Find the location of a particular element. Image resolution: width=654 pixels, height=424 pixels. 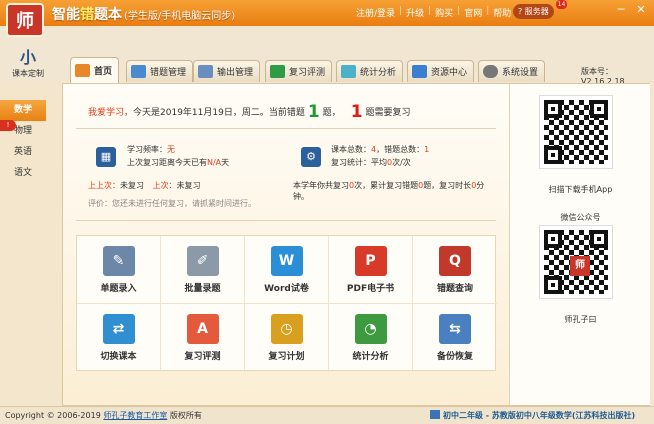

gear-icon is located at coordinates (490, 71).